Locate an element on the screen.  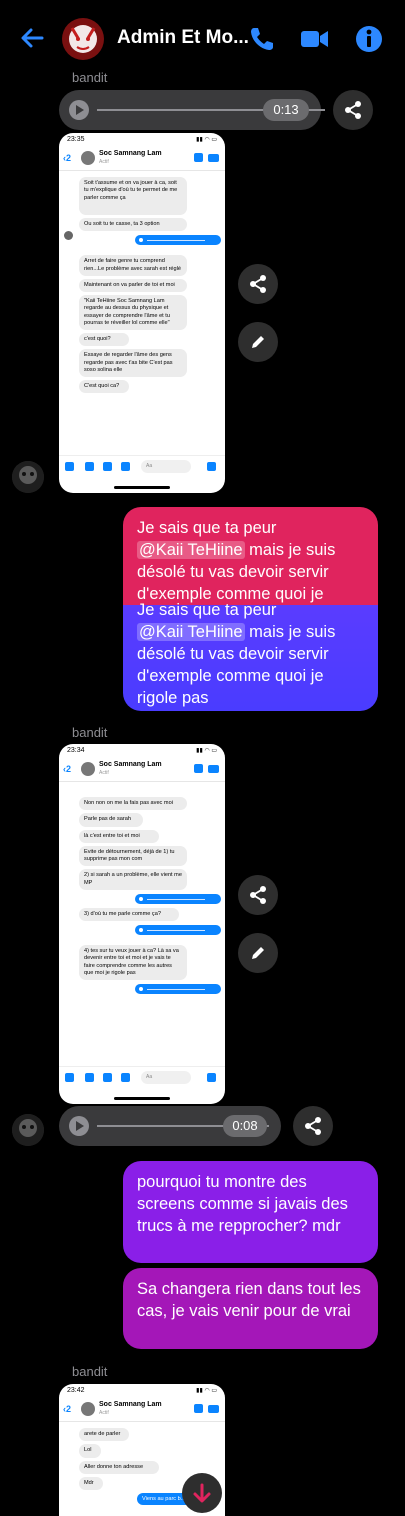
phone-call-icon is located at coordinates (262, 39).